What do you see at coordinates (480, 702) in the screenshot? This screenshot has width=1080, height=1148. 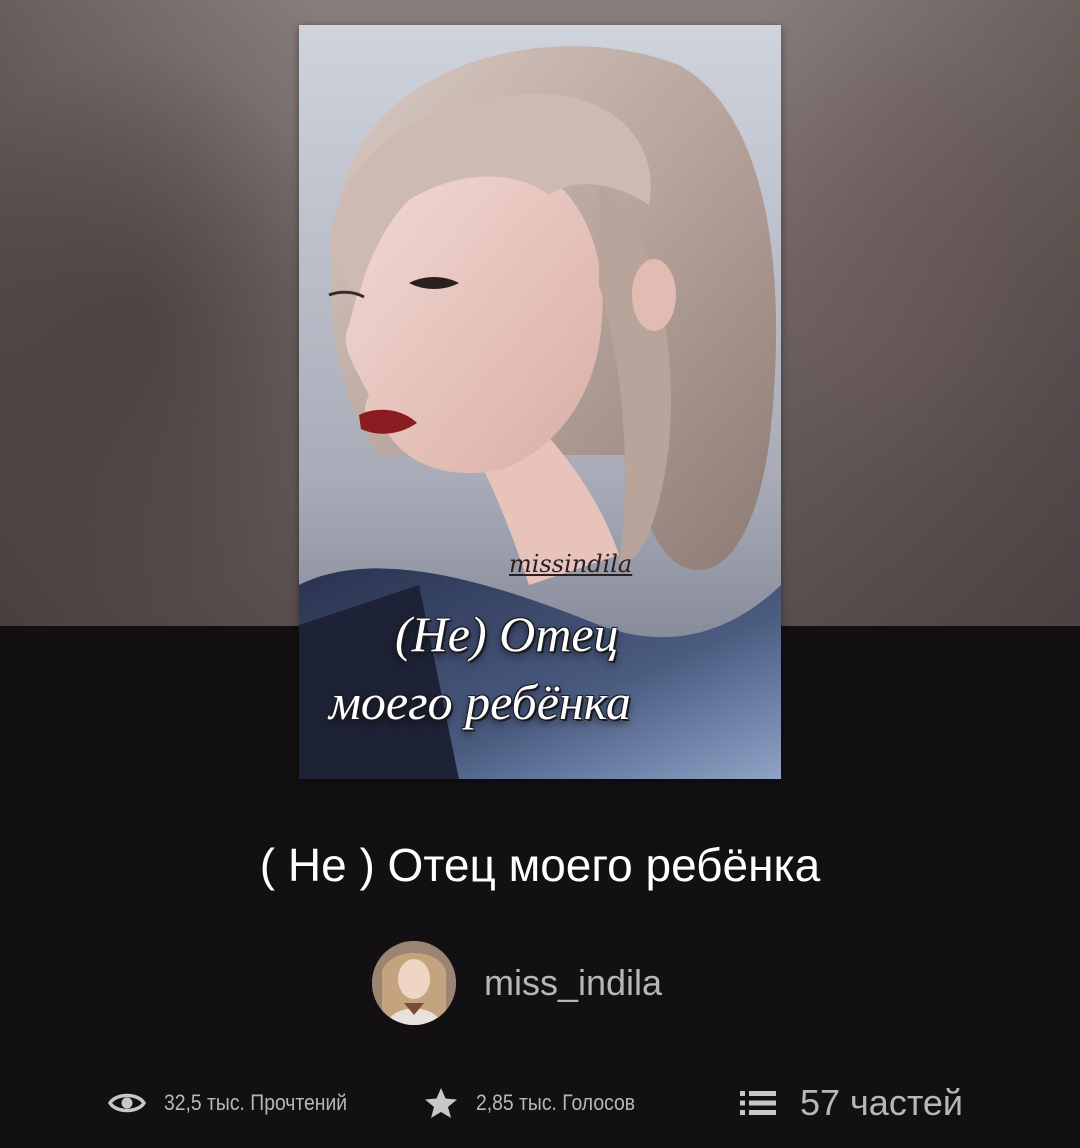 I see `cover-title-line2: моего ребёнка` at bounding box center [480, 702].